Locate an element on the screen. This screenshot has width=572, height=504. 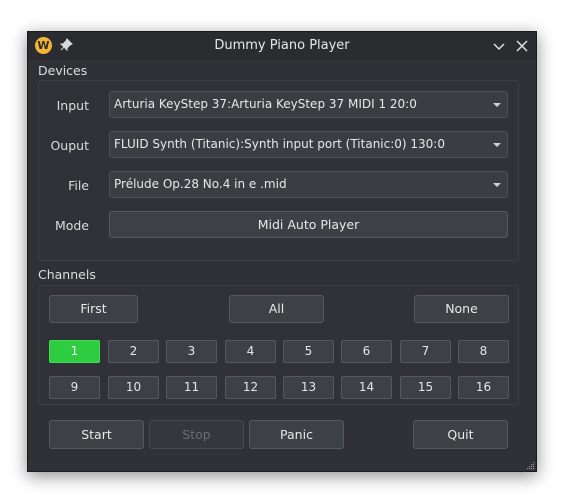
channels-group-label: Channels is located at coordinates (67, 274).